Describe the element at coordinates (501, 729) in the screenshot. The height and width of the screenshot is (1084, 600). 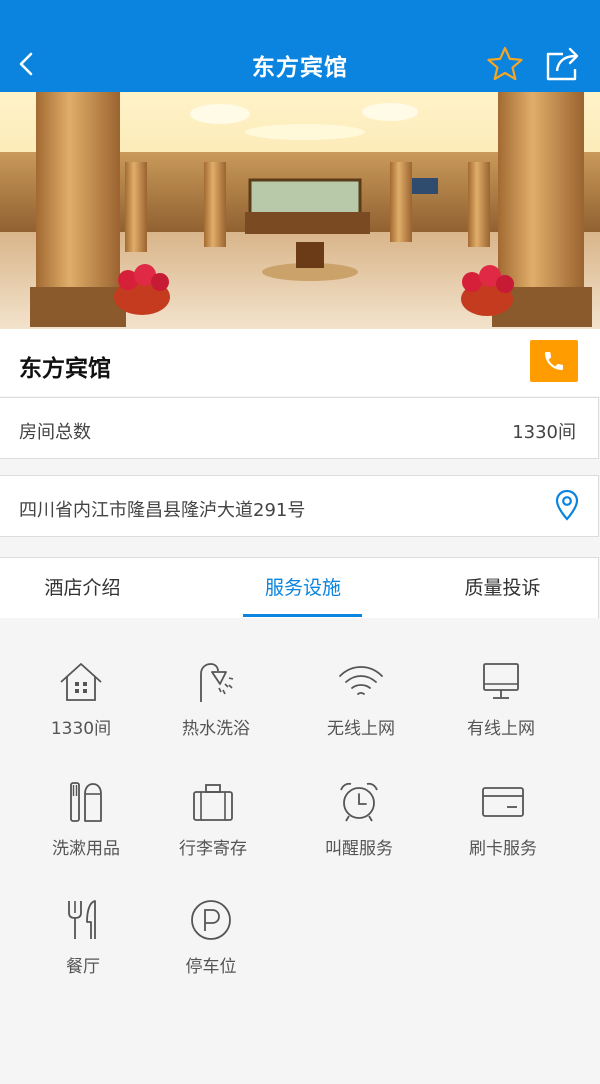
I see `facility-label: 有线上网` at that location.